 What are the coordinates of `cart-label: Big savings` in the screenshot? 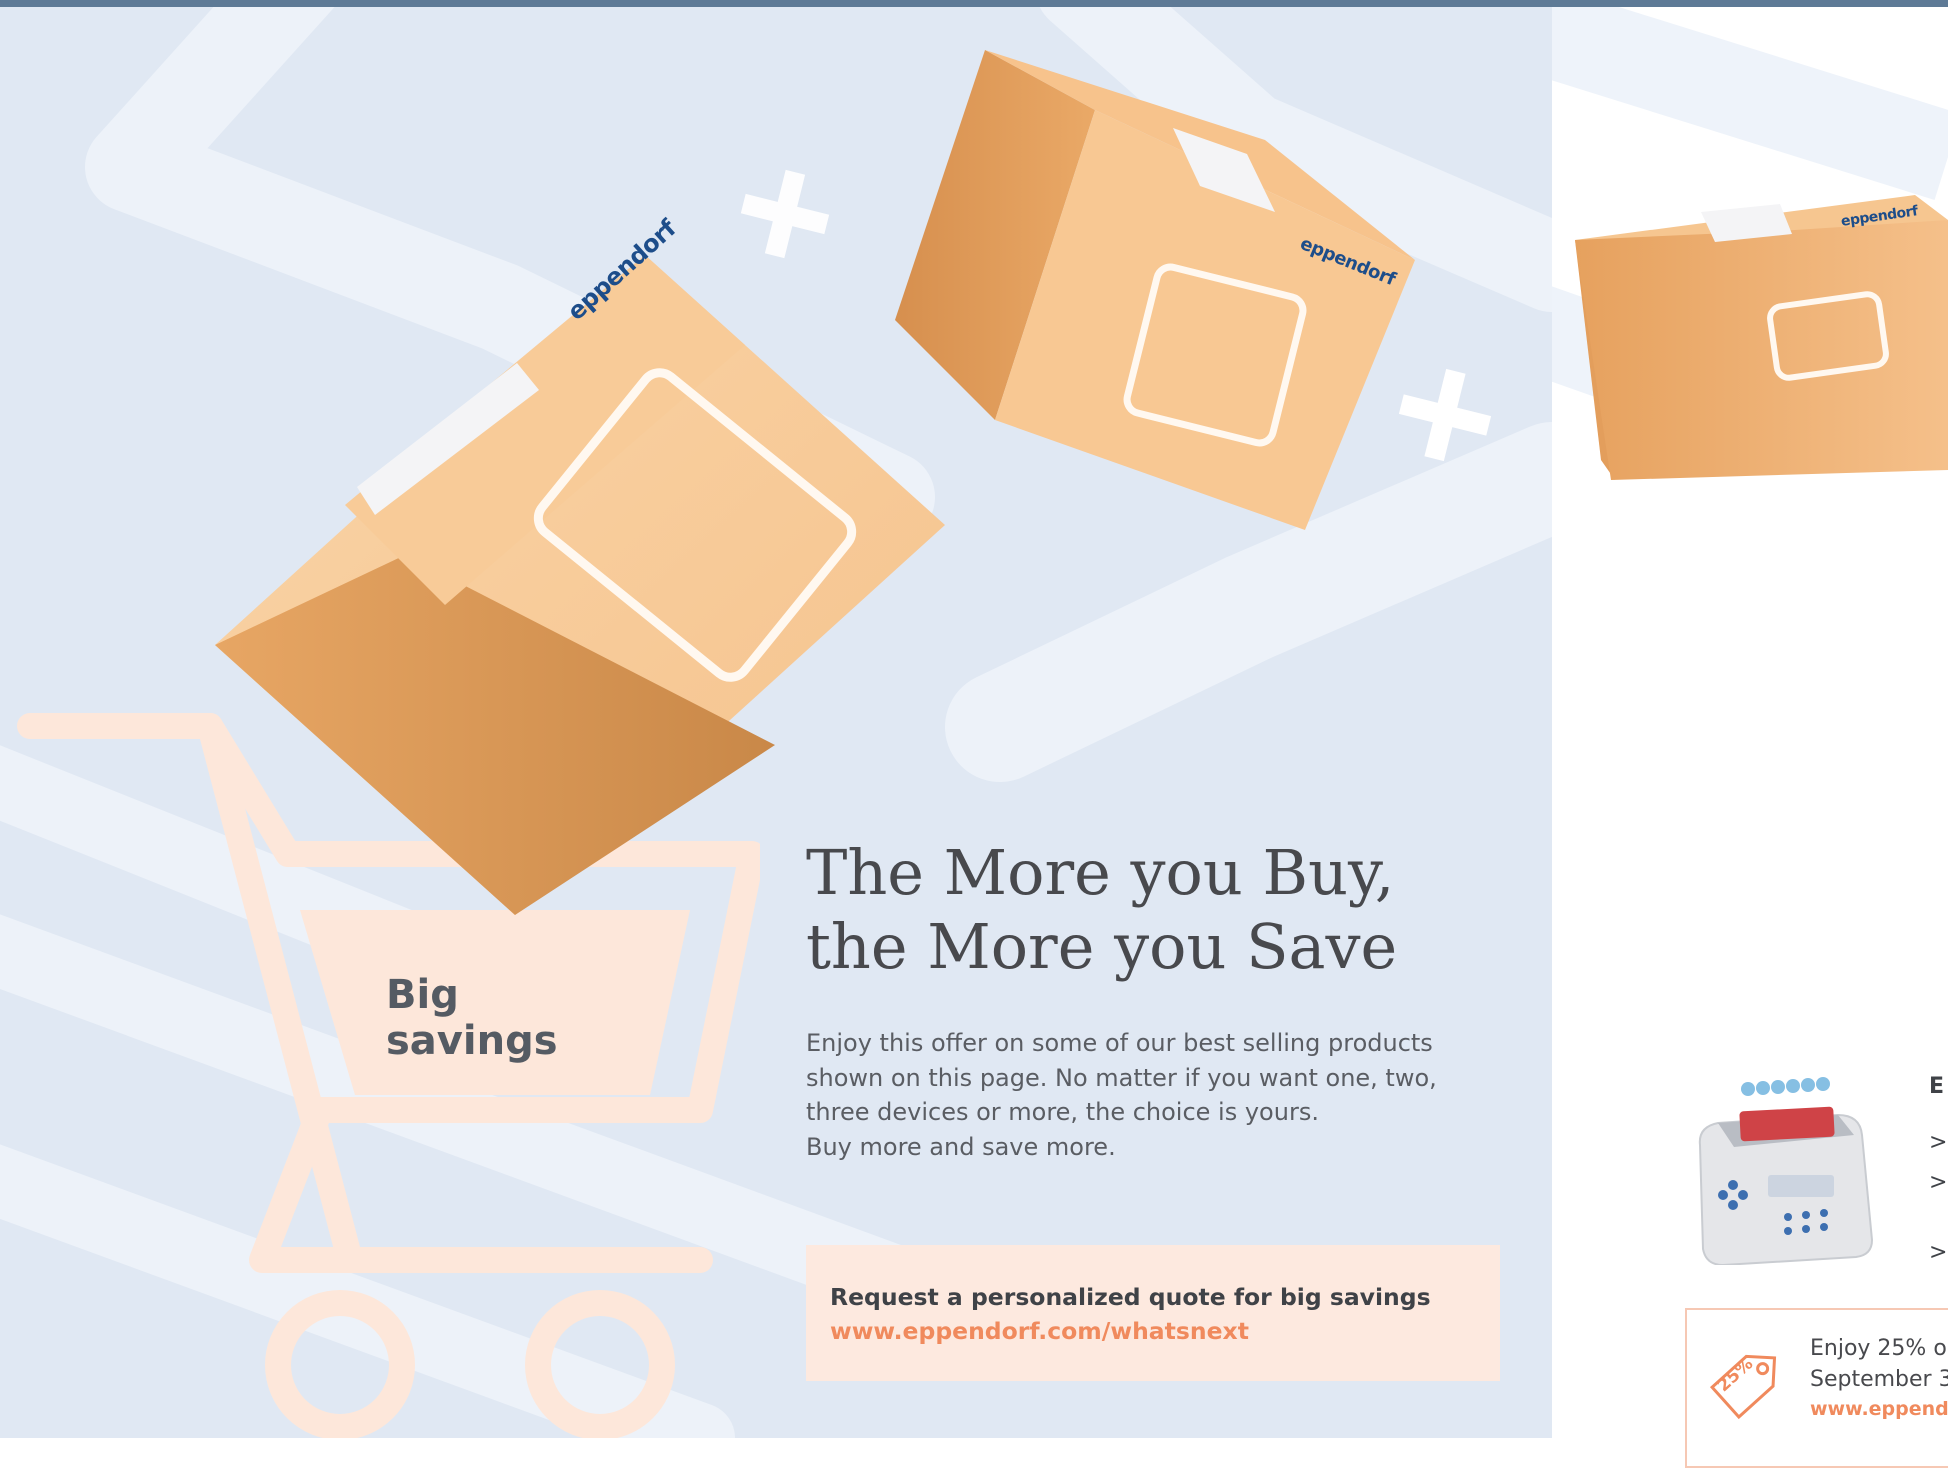 It's located at (472, 1018).